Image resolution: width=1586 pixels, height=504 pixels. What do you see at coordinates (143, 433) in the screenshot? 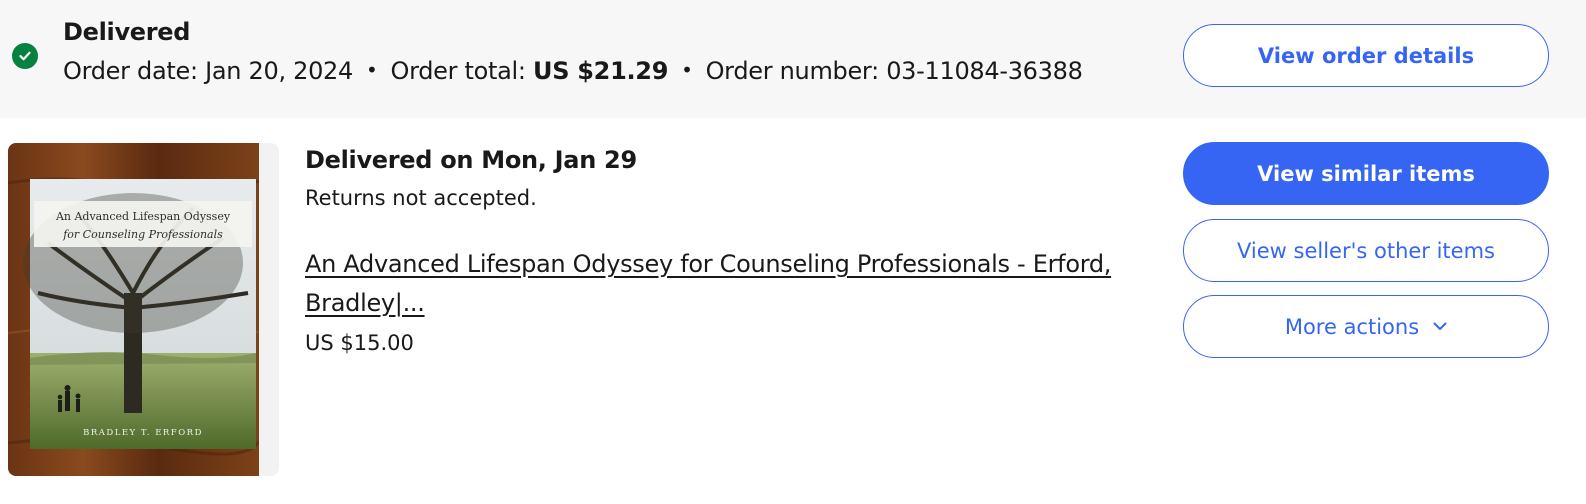
I see `svg-text: BRADLEY T. ERFORD` at bounding box center [143, 433].